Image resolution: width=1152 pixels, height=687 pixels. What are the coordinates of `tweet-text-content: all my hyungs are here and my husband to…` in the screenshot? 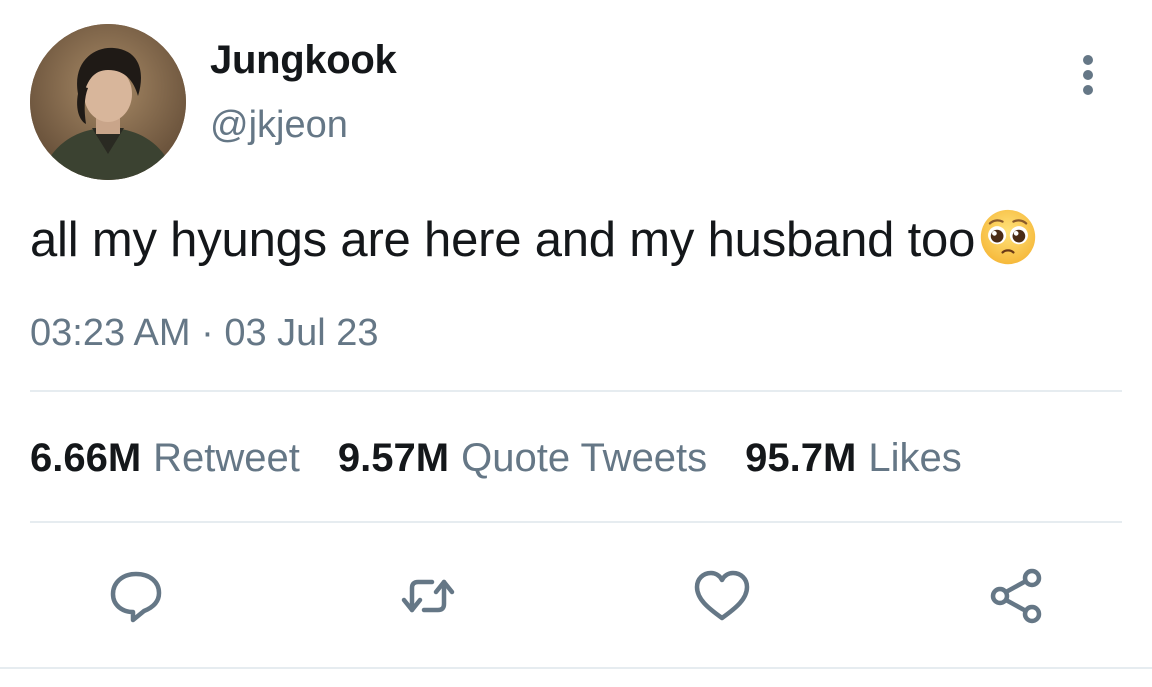 It's located at (503, 240).